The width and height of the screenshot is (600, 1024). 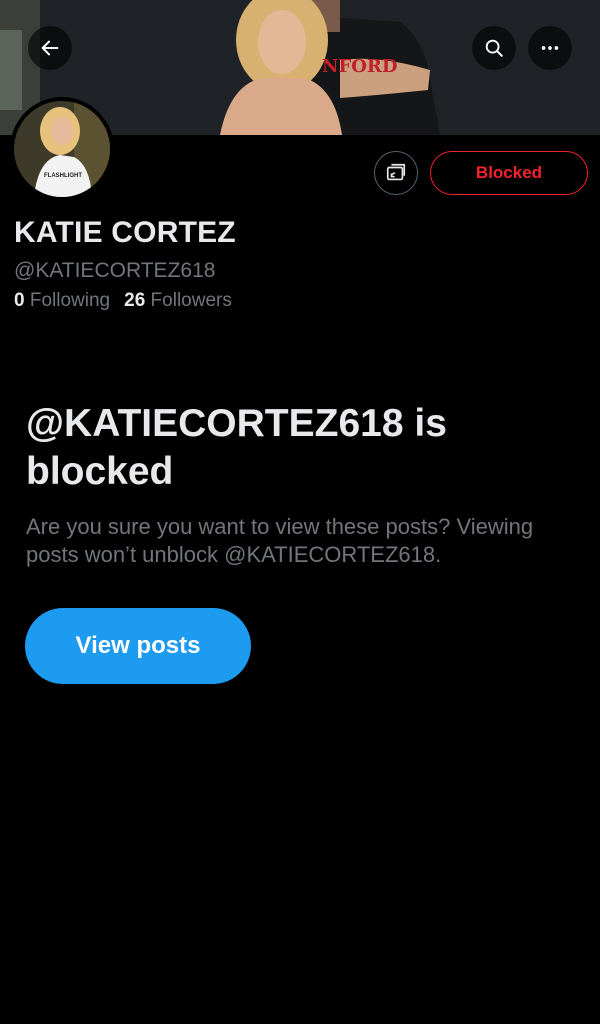 I want to click on profile-stats: 0 Following 26 Followers, so click(x=123, y=301).